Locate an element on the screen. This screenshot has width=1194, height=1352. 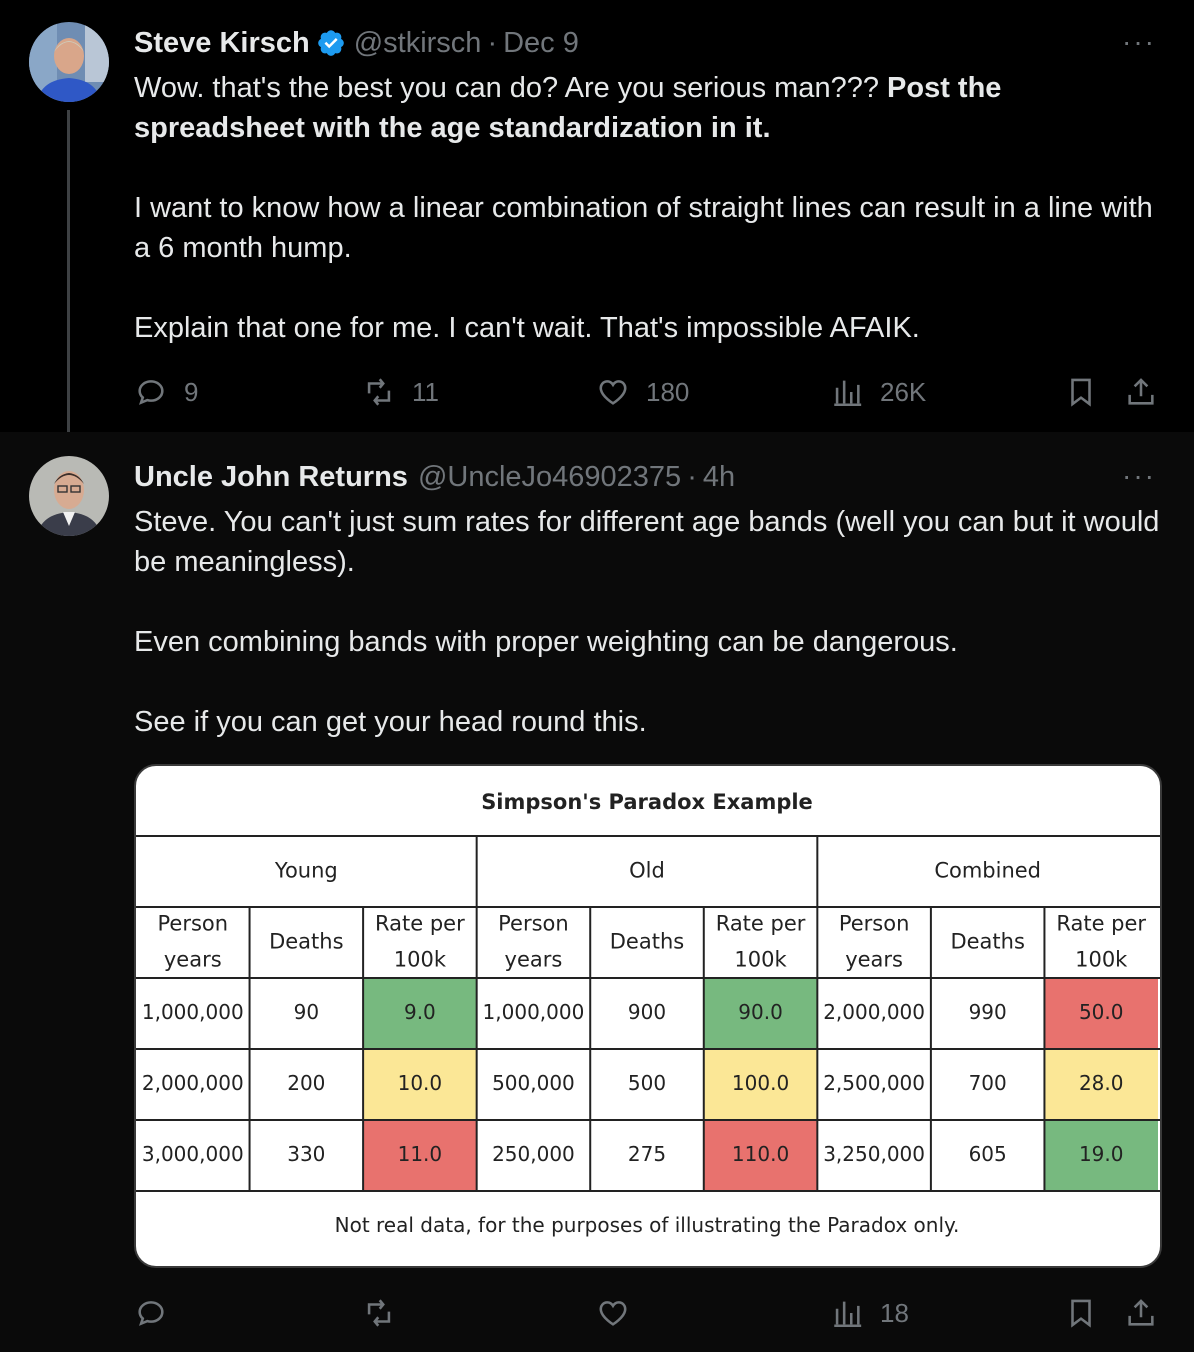
tweet-header: Uncle John Returns @UncleJo46902375 · 4h is located at coordinates (434, 477).